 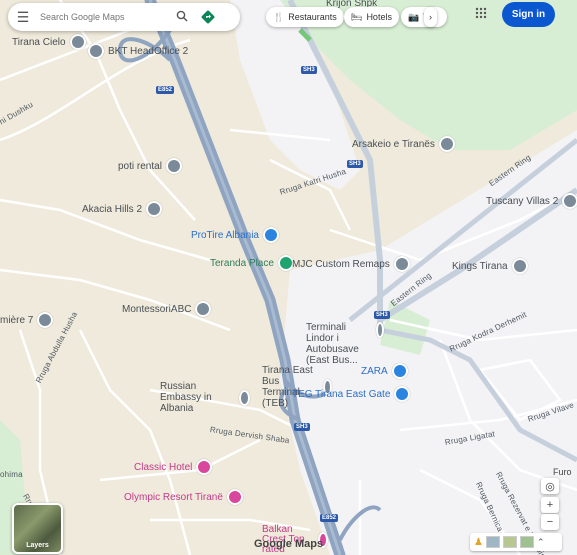 I want to click on poi-arsakeio: Arsakeio e Tiranës, so click(x=403, y=144).